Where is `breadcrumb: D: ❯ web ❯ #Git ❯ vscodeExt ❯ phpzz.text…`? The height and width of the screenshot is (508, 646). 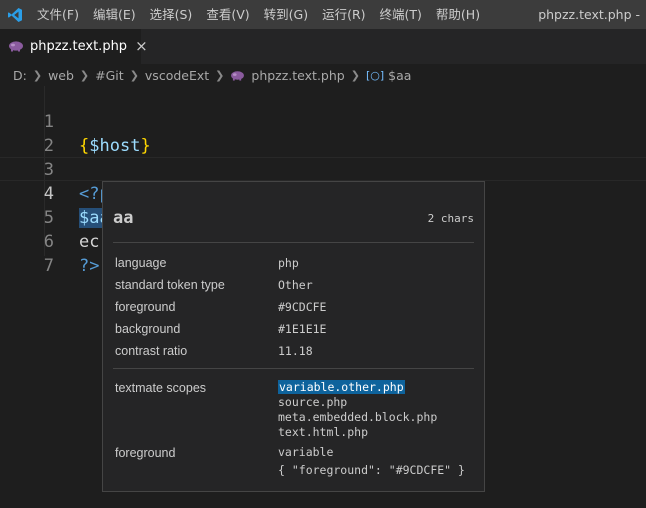
breadcrumb: D: ❯ web ❯ #Git ❯ vscodeExt ❯ phpzz.text… is located at coordinates (323, 75).